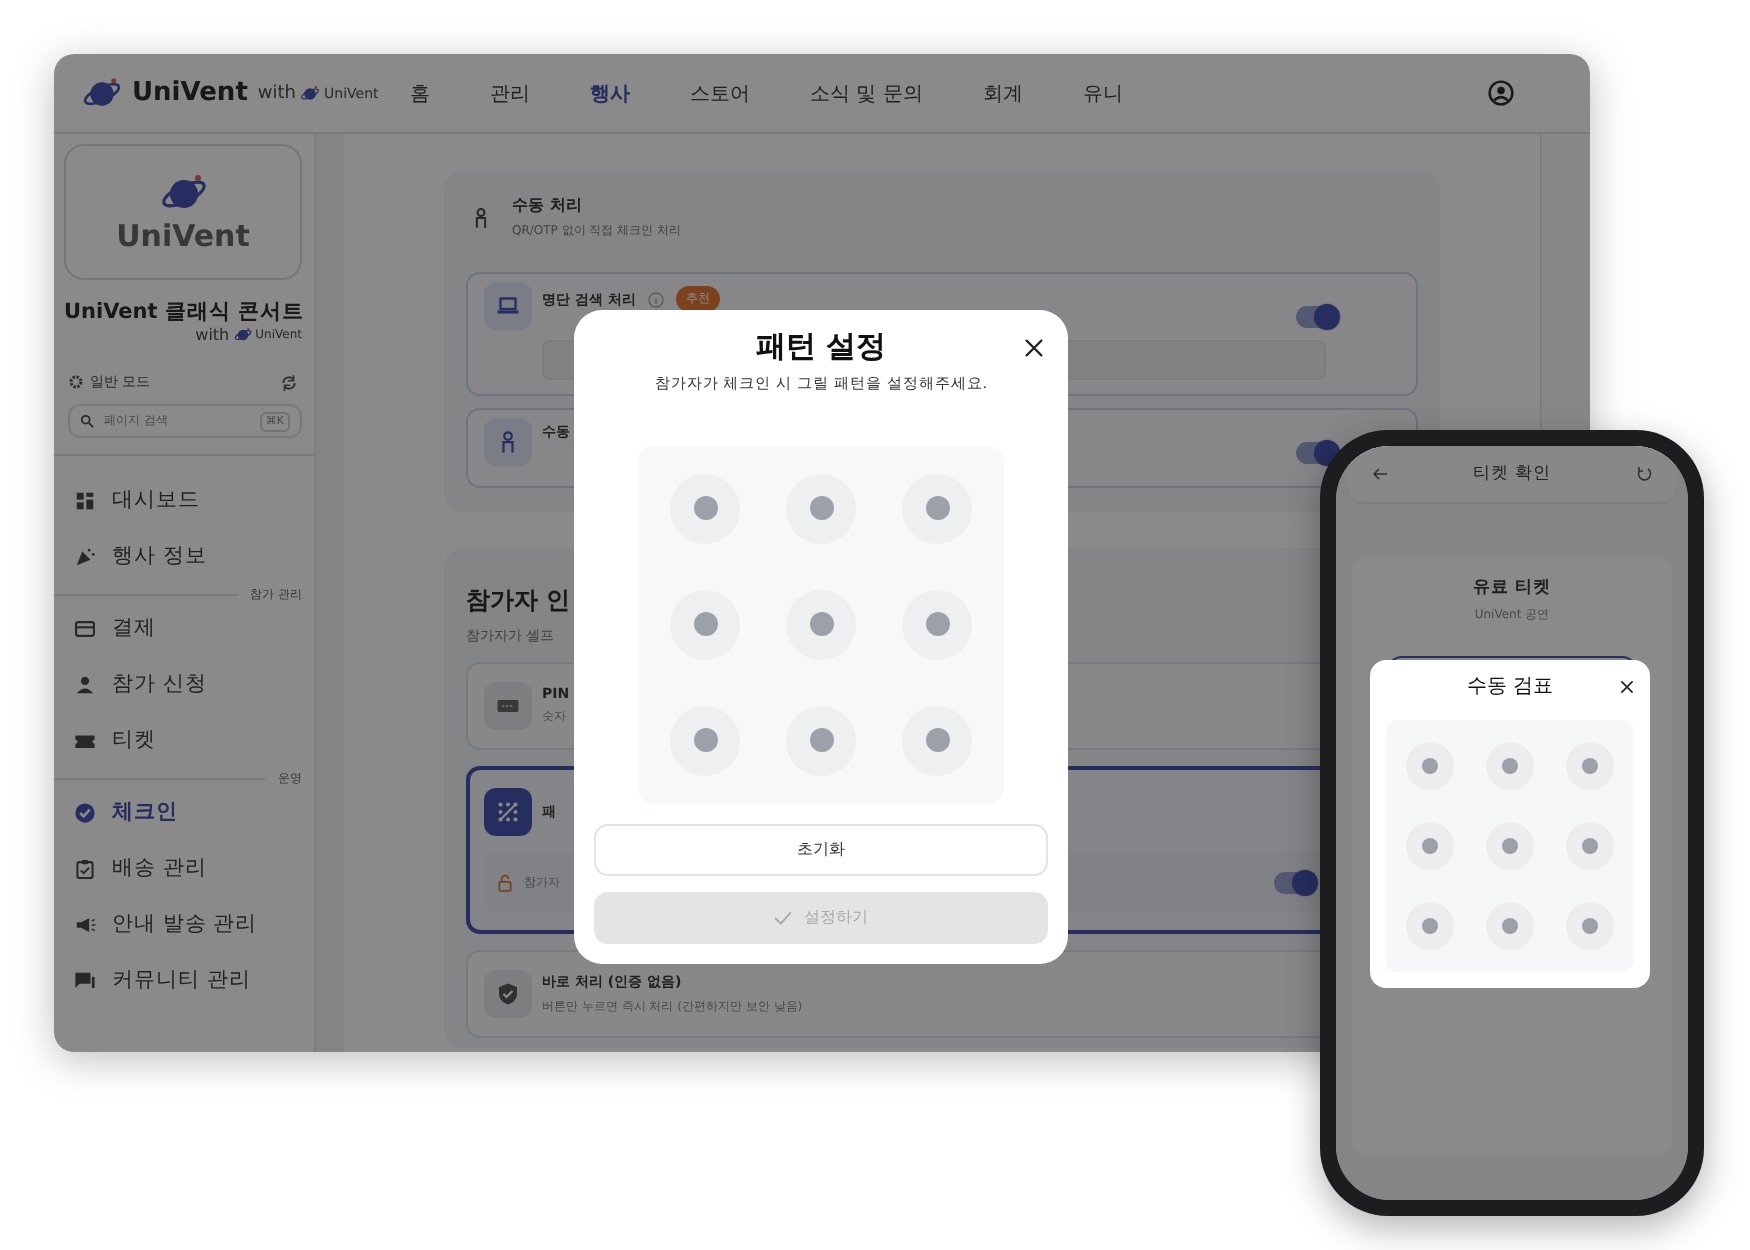  What do you see at coordinates (184, 500) in the screenshot?
I see `sidebar-item: 대시보드` at bounding box center [184, 500].